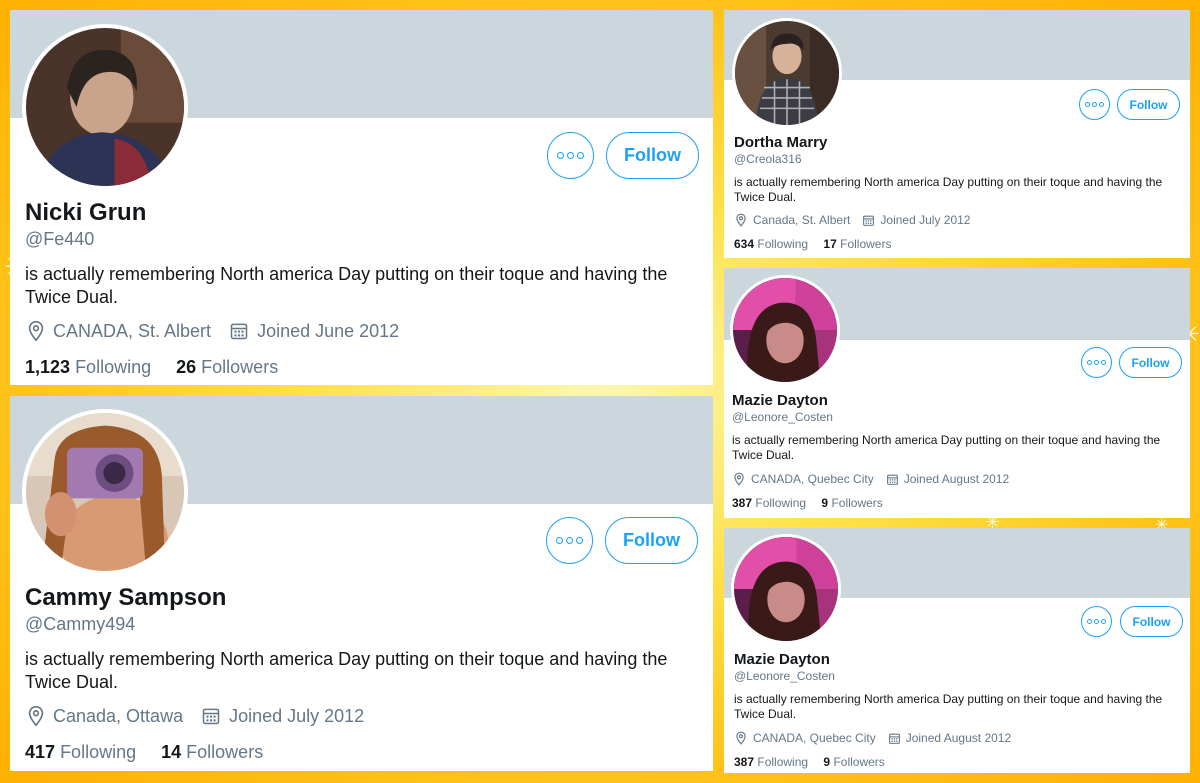 The image size is (1200, 783). What do you see at coordinates (194, 716) in the screenshot?
I see `profile-meta: Canada, Ottawa Joined July 2012` at bounding box center [194, 716].